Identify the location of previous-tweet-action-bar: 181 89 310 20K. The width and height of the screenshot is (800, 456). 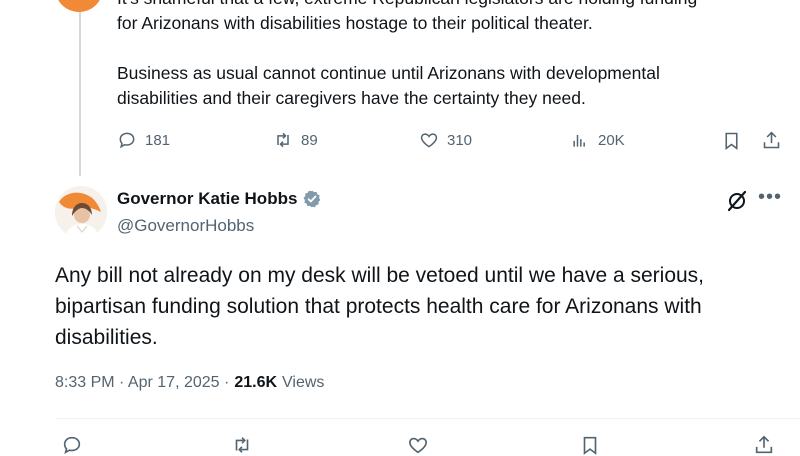
(452, 145).